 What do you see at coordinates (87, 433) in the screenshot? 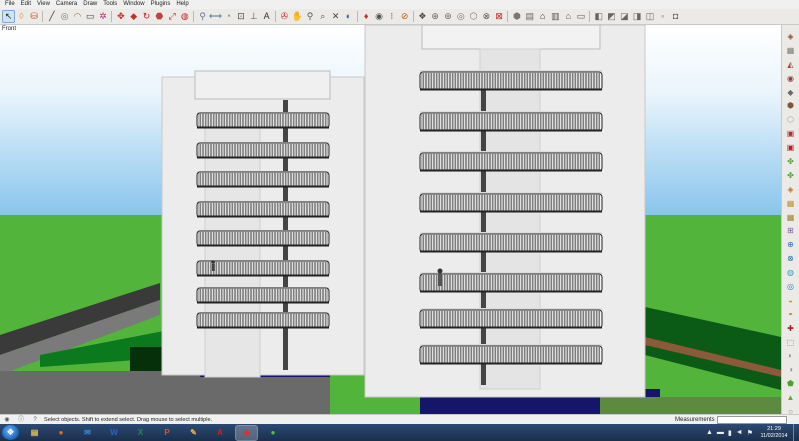
I see `outlook-icon: ✉` at bounding box center [87, 433].